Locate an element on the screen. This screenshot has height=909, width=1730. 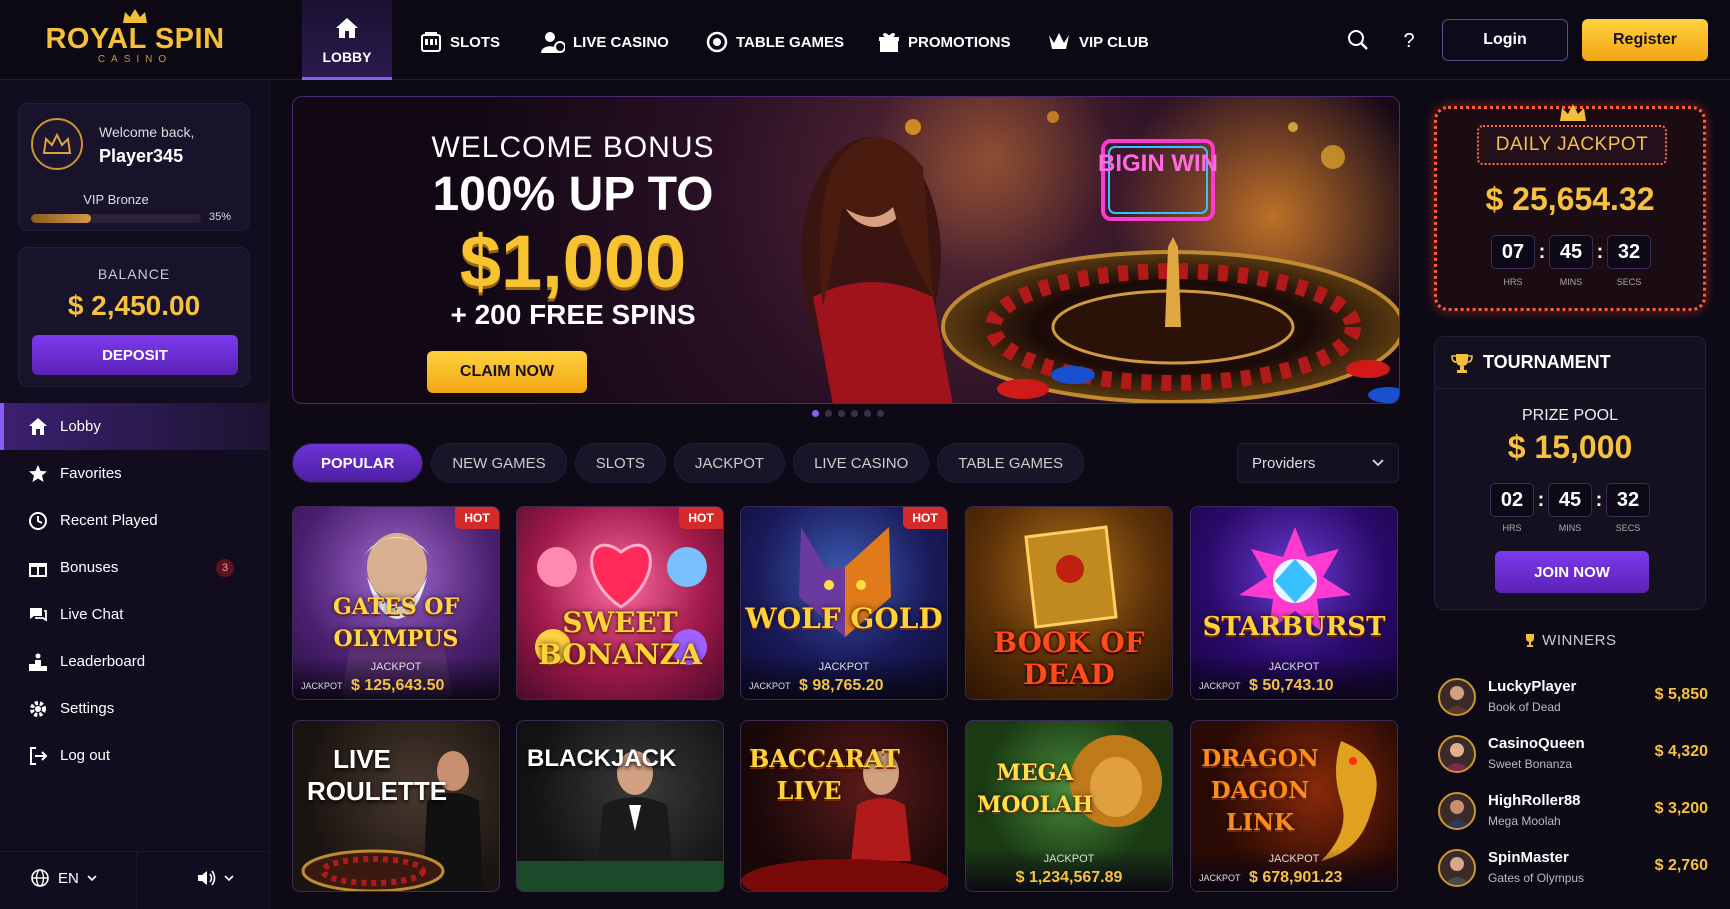
game-card-blackjack: BLACKJACK is located at coordinates (620, 806).